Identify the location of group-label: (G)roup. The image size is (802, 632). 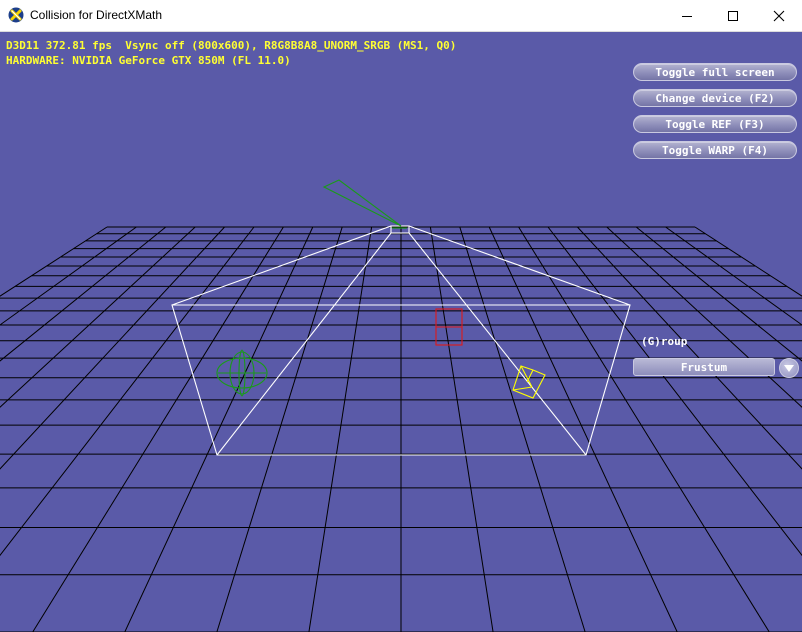
(664, 341).